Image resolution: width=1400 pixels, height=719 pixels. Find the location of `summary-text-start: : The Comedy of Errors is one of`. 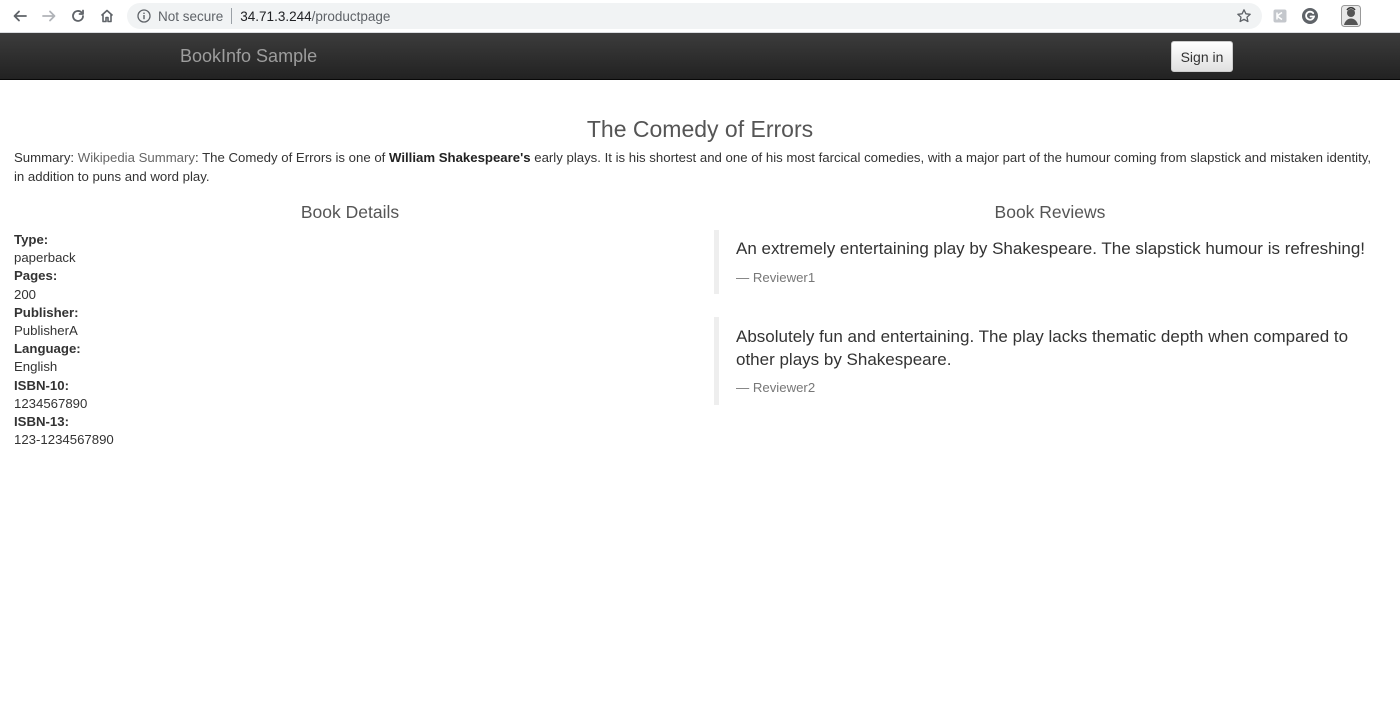

summary-text-start: : The Comedy of Errors is one of is located at coordinates (292, 157).